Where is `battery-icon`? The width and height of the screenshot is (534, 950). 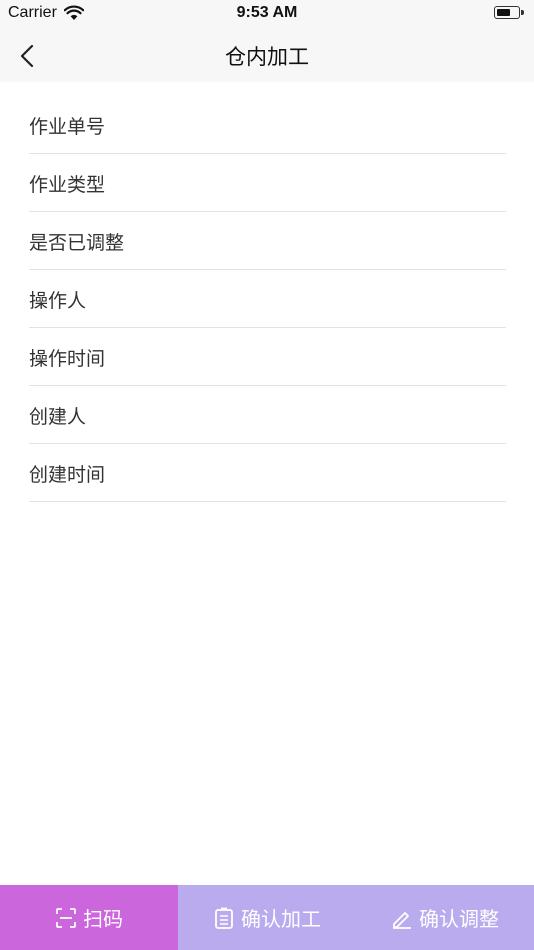 battery-icon is located at coordinates (507, 12).